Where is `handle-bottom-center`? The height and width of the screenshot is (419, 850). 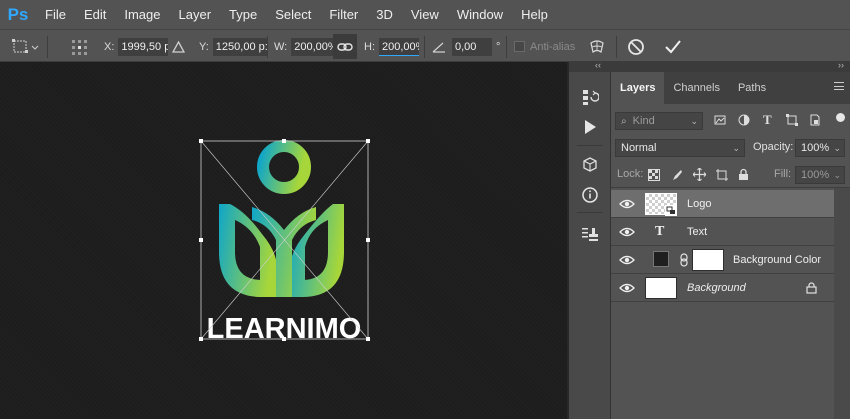 handle-bottom-center is located at coordinates (284, 339).